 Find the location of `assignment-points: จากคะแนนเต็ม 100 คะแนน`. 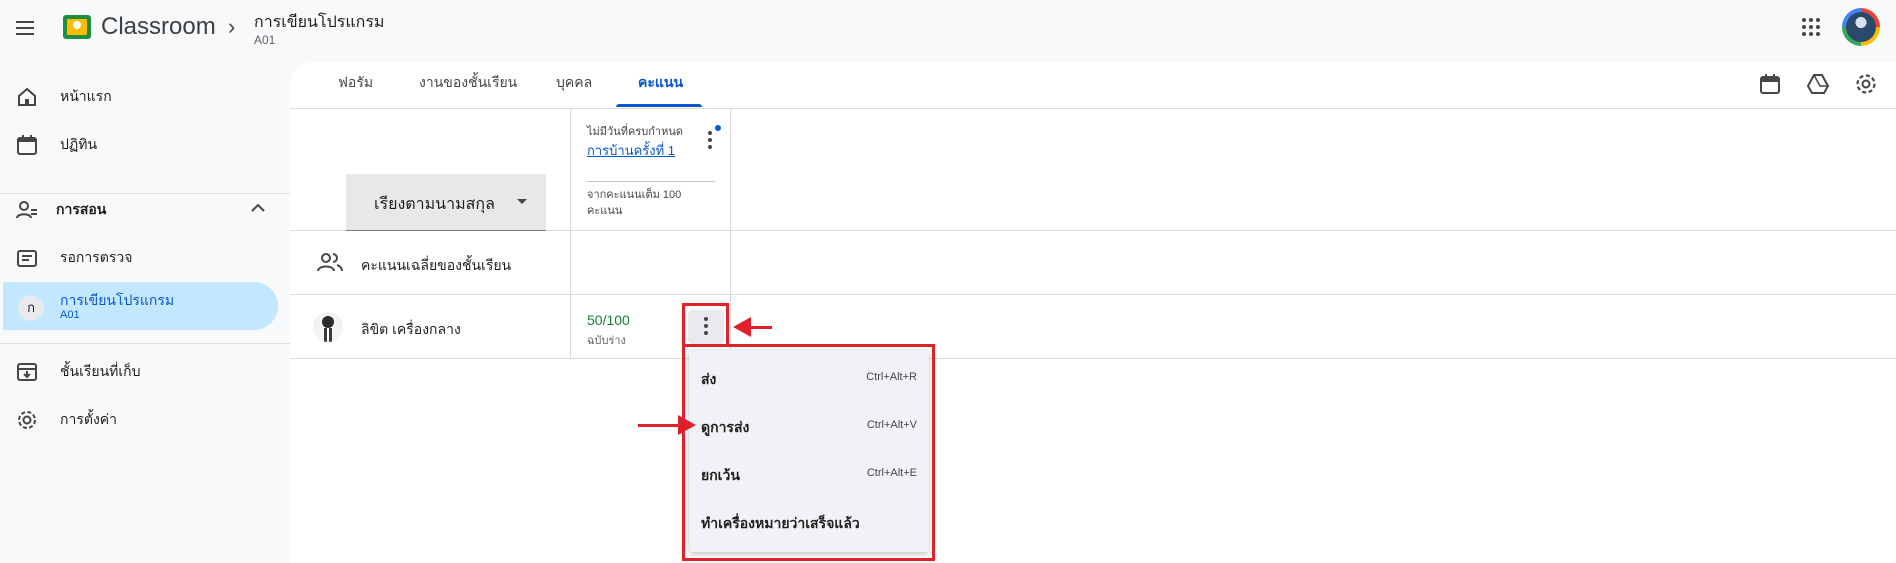

assignment-points: จากคะแนนเต็ม 100 คะแนน is located at coordinates (634, 203).